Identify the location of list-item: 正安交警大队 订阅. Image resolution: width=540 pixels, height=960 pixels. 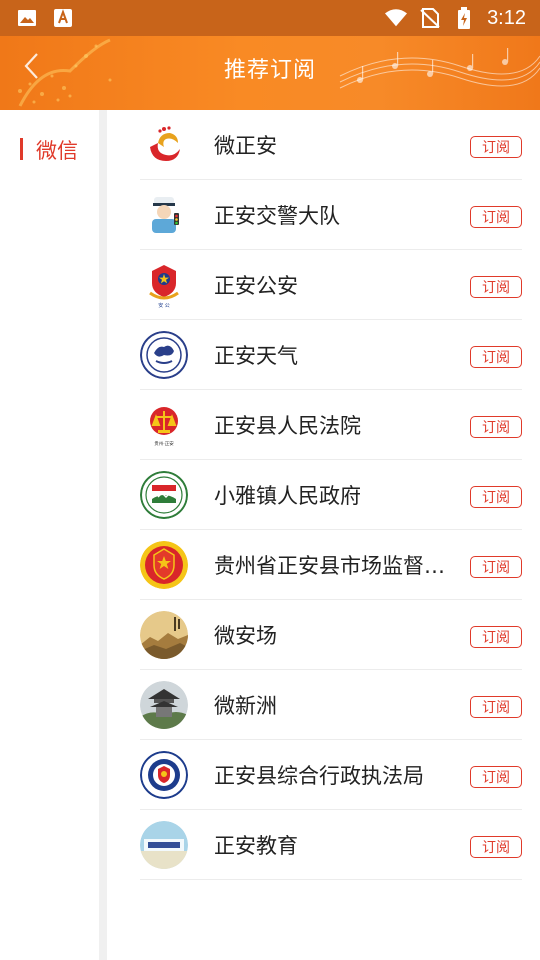
(331, 215).